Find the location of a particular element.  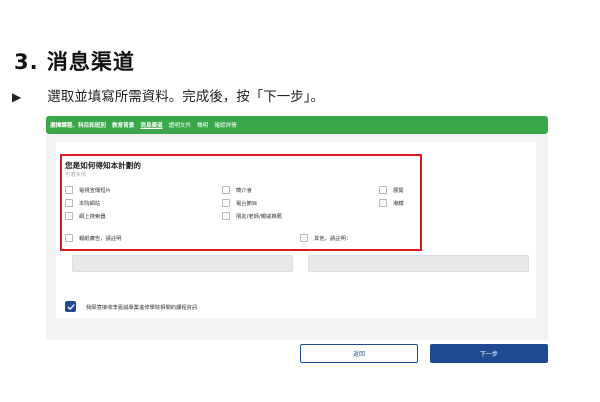

step-course-selection: 選擇課程、科目和班別 is located at coordinates (78, 125).